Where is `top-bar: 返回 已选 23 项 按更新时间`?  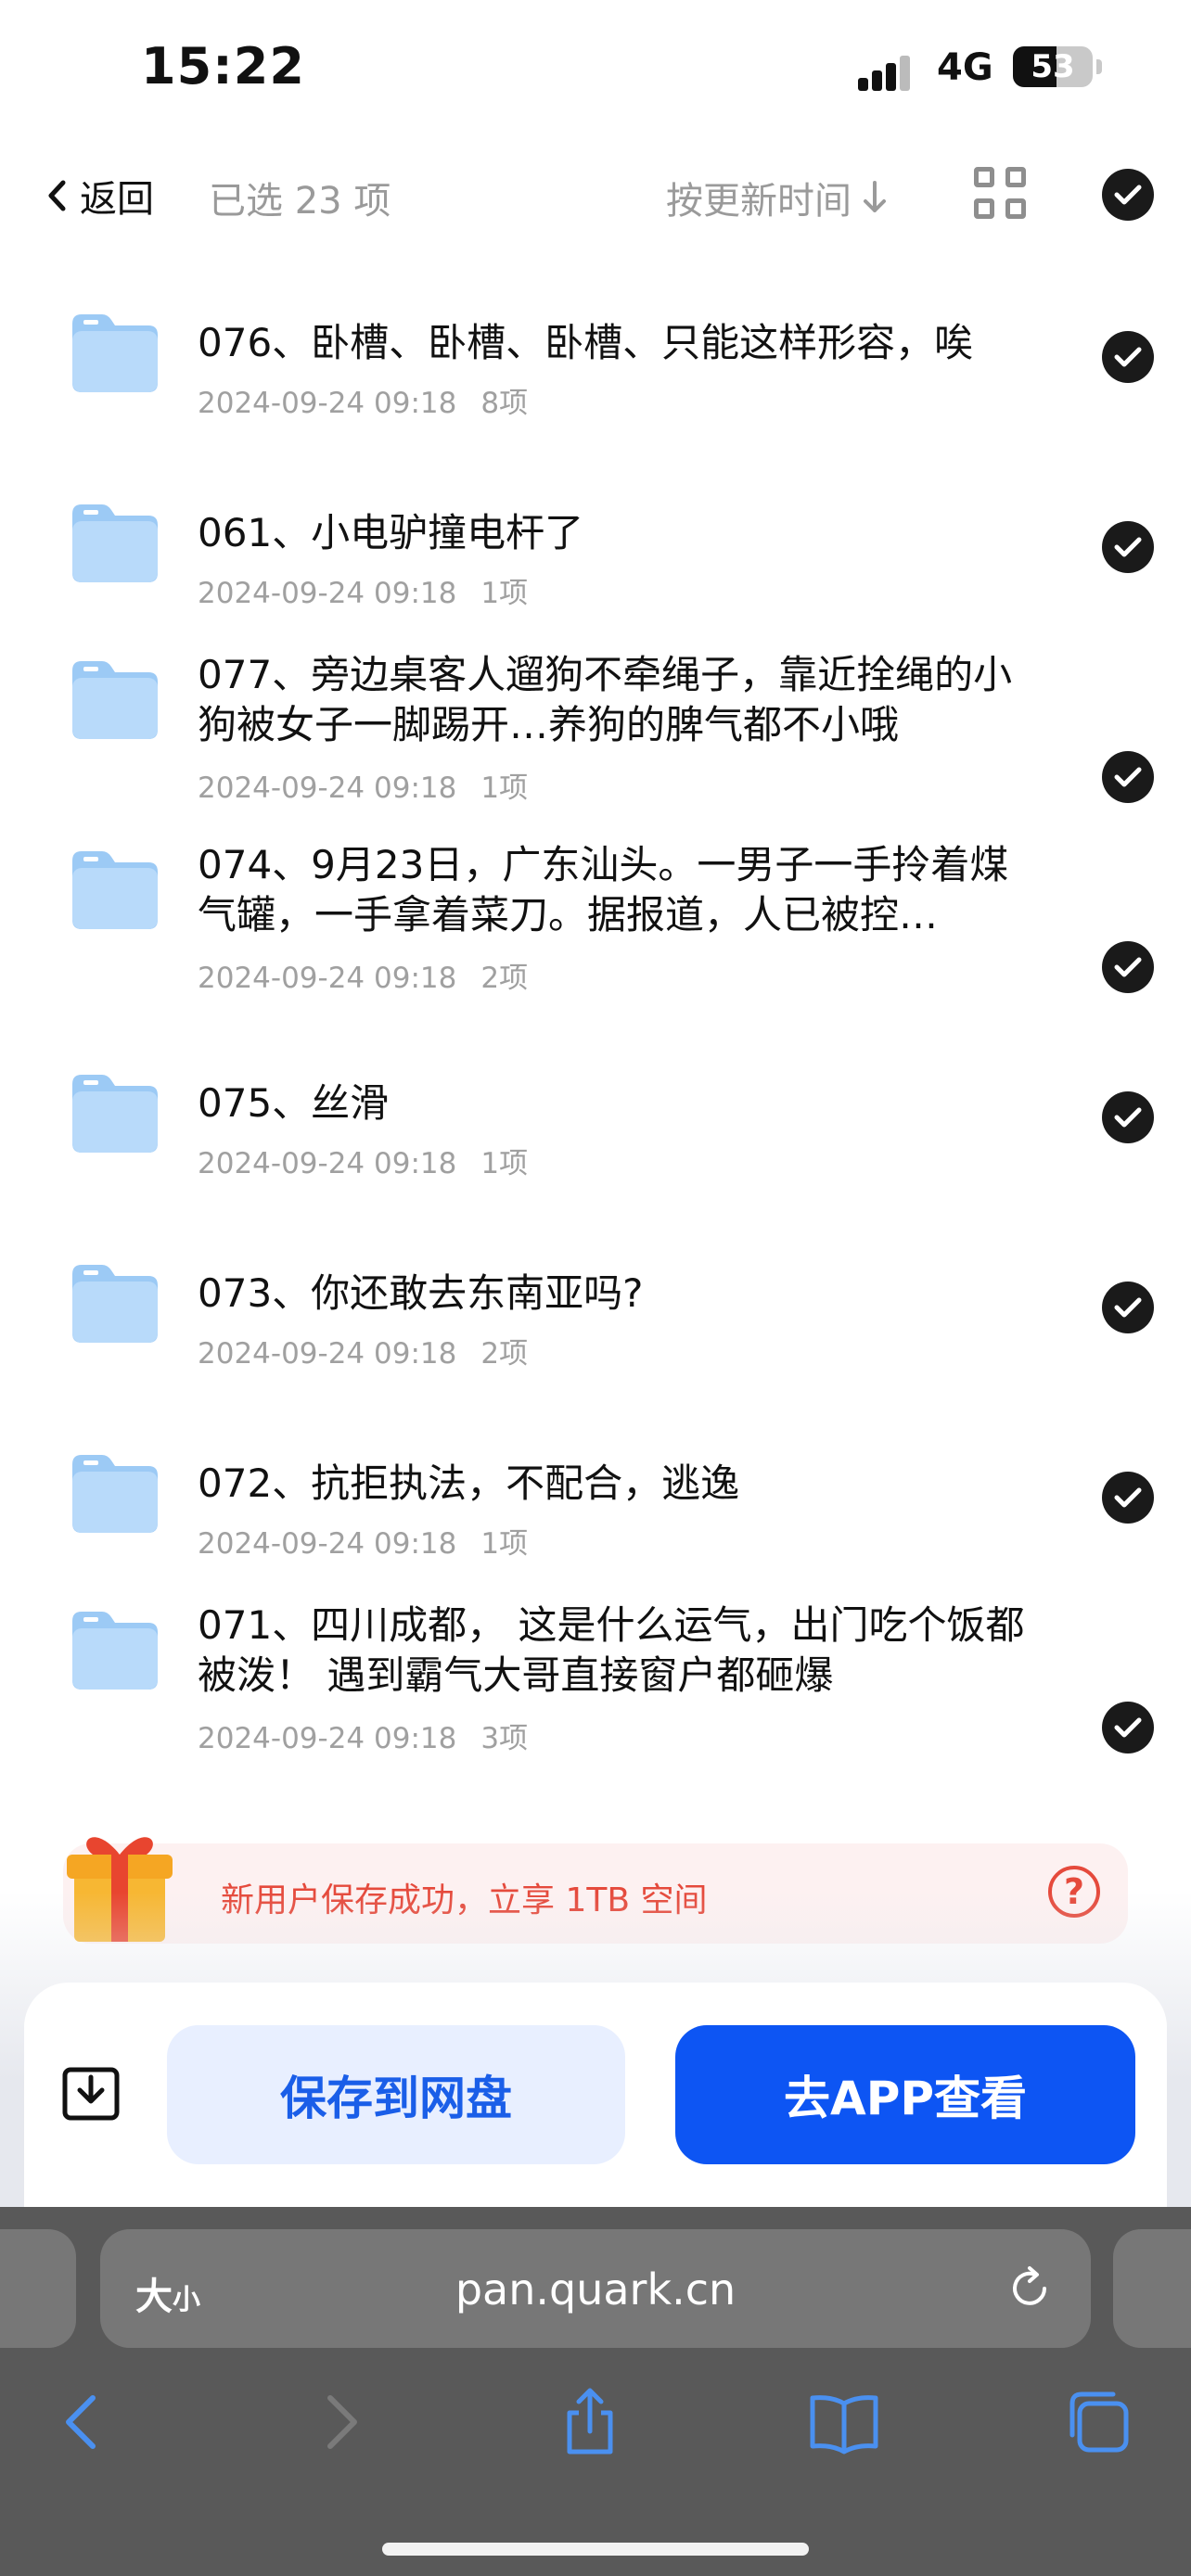
top-bar: 返回 已选 23 项 按更新时间 is located at coordinates (595, 194).